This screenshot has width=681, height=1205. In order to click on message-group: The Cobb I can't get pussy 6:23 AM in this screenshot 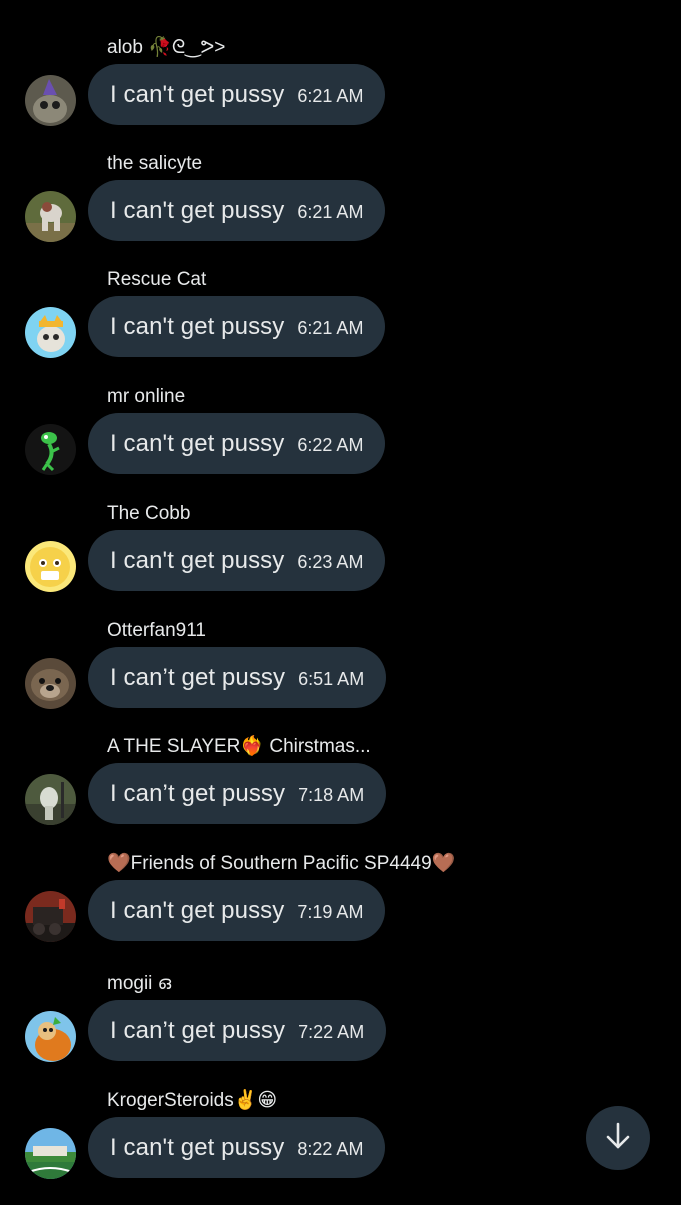, I will do `click(340, 560)`.